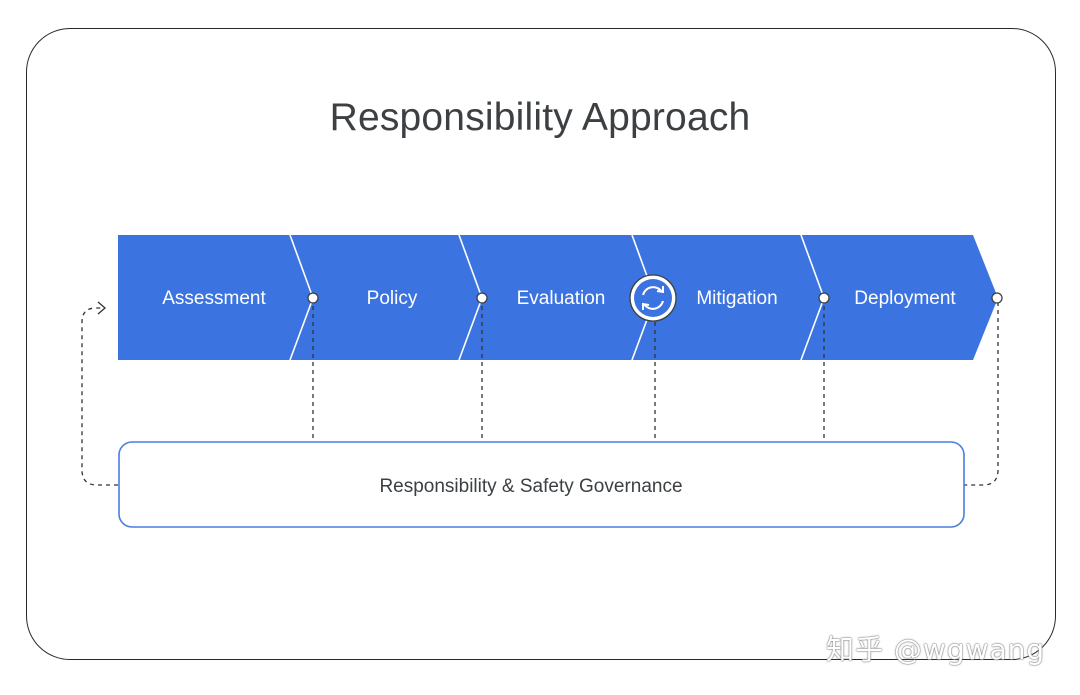 The image size is (1080, 695). What do you see at coordinates (997, 298) in the screenshot?
I see `junction-dot-end` at bounding box center [997, 298].